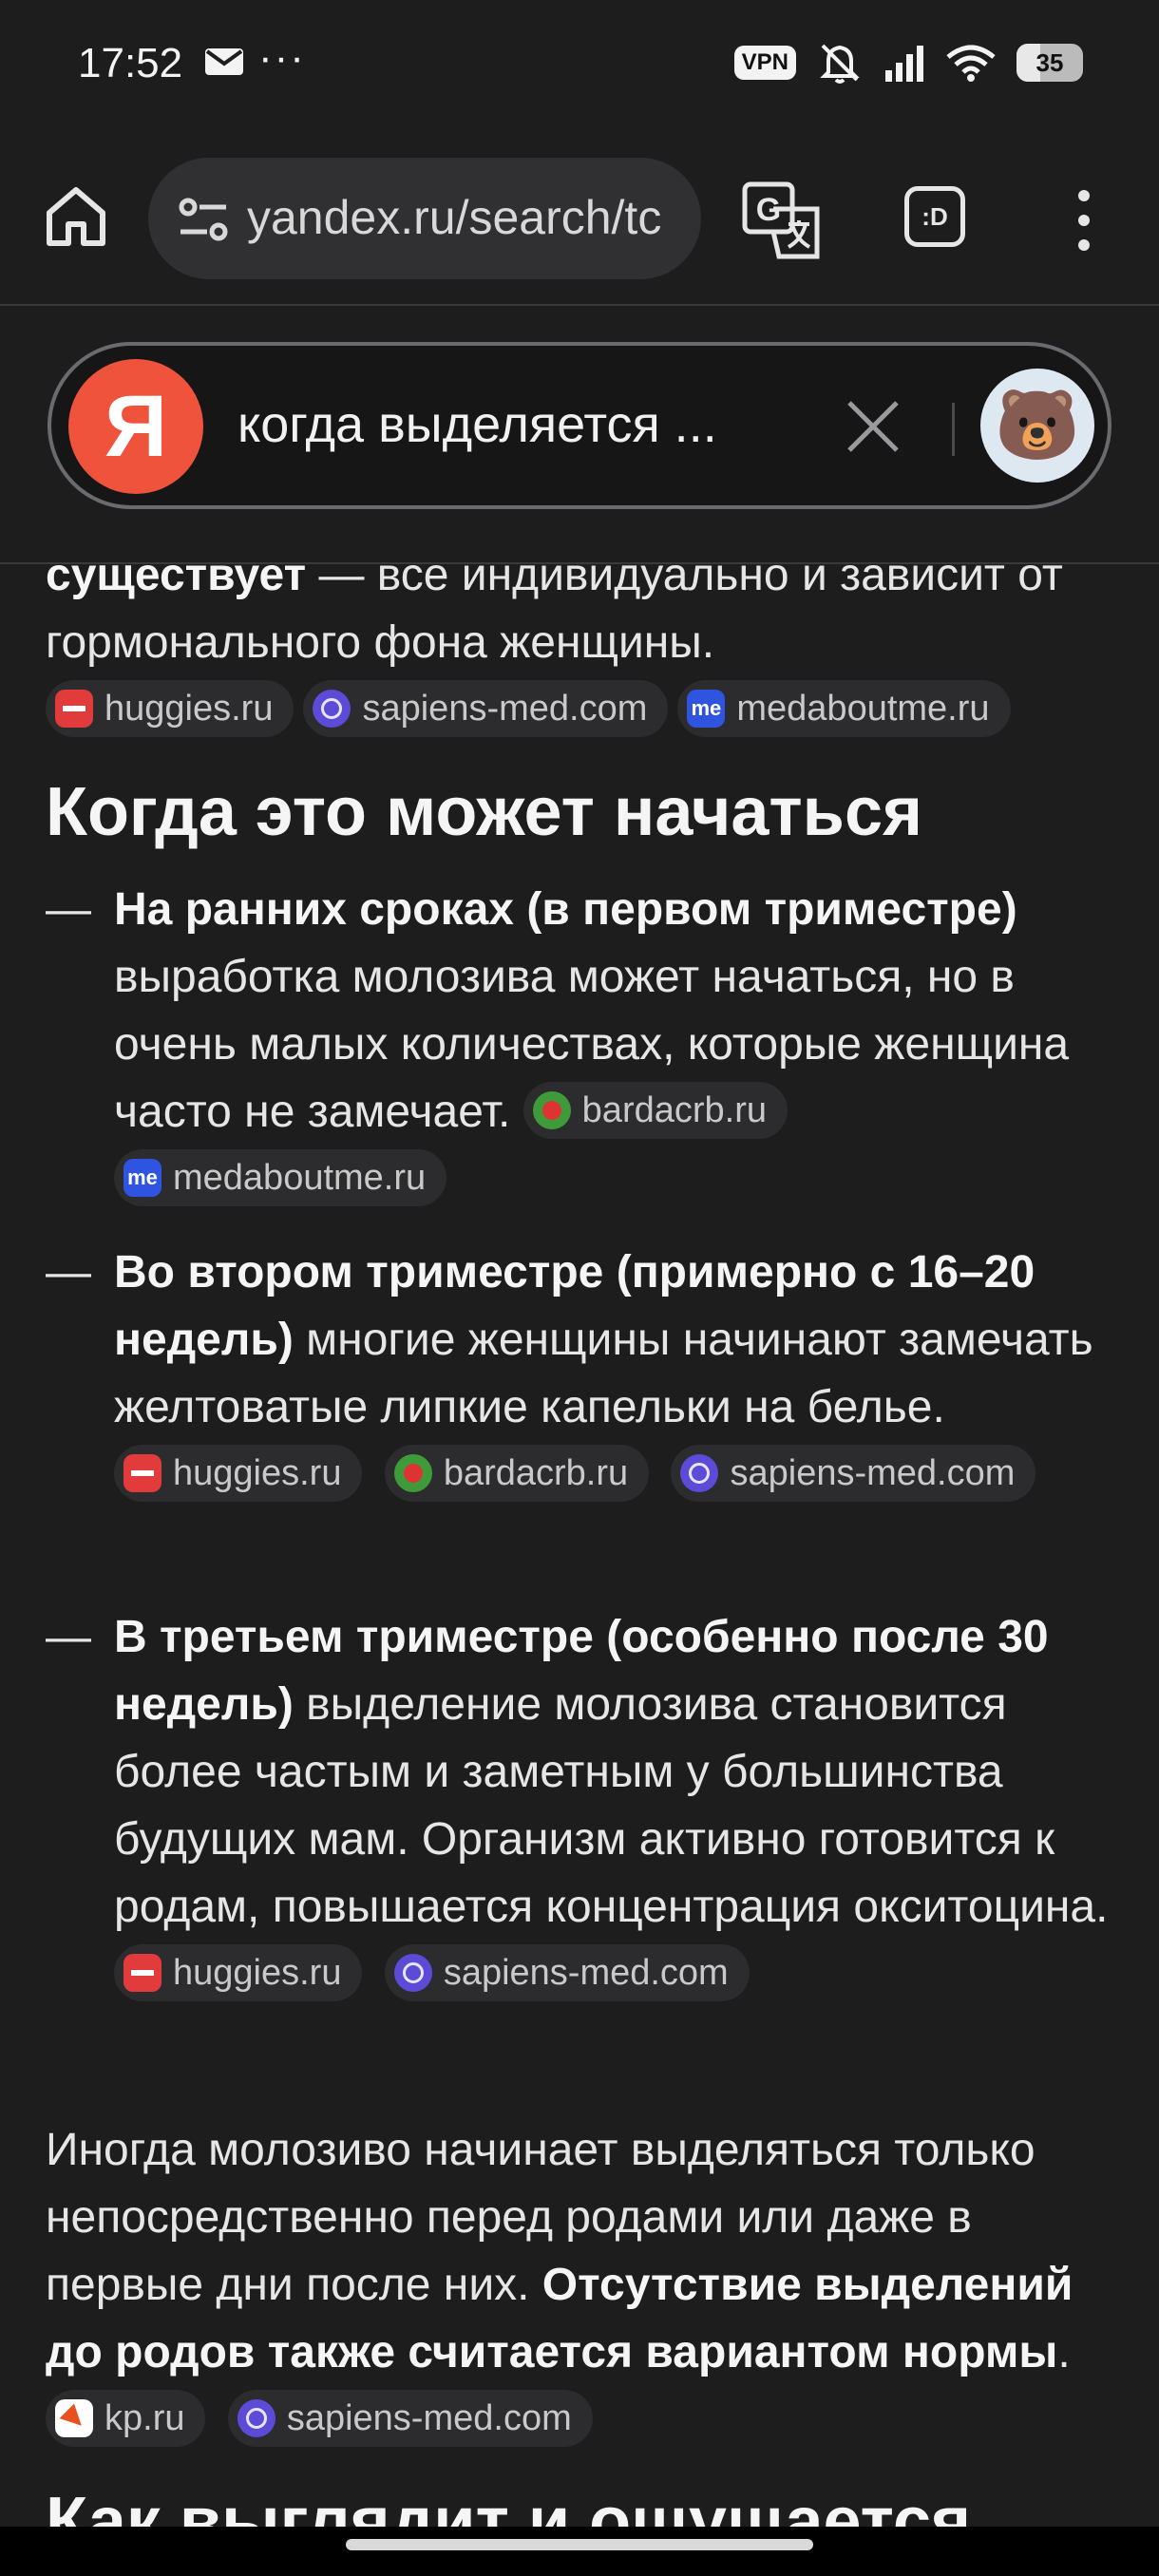 This screenshot has height=2576, width=1159. Describe the element at coordinates (904, 64) in the screenshot. I see `signal-icon` at that location.